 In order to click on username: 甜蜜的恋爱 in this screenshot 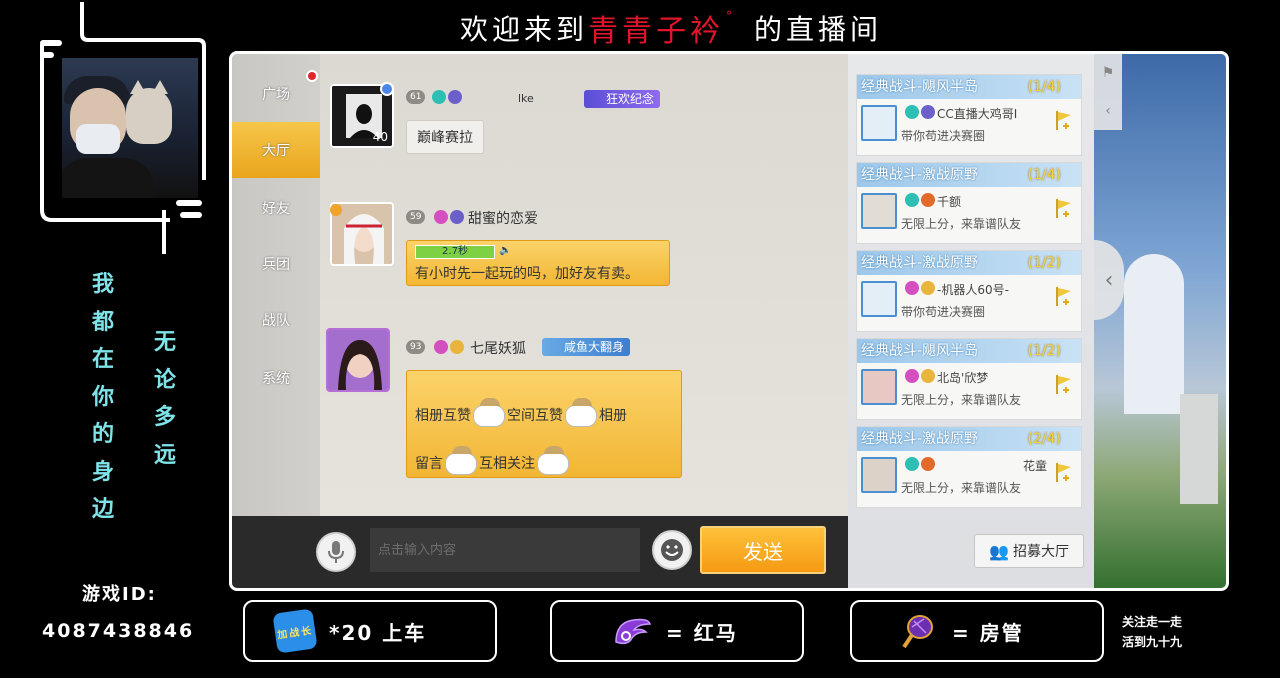, I will do `click(503, 218)`.